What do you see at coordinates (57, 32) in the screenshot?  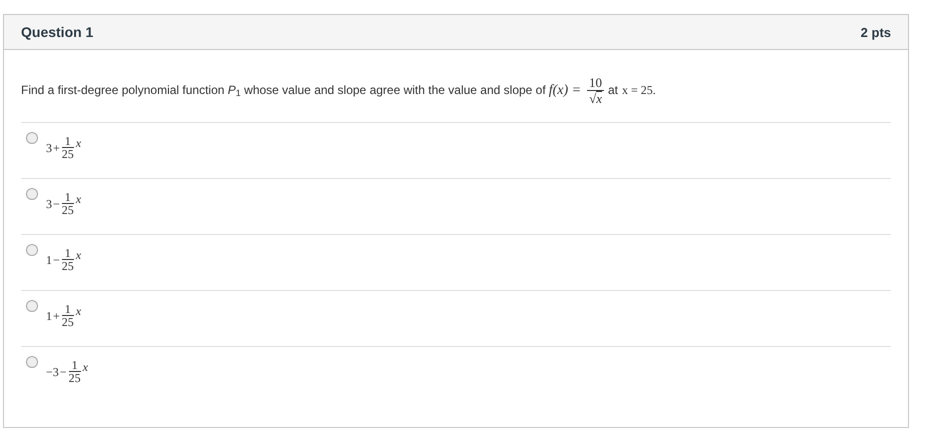 I see `question-title: Question 1` at bounding box center [57, 32].